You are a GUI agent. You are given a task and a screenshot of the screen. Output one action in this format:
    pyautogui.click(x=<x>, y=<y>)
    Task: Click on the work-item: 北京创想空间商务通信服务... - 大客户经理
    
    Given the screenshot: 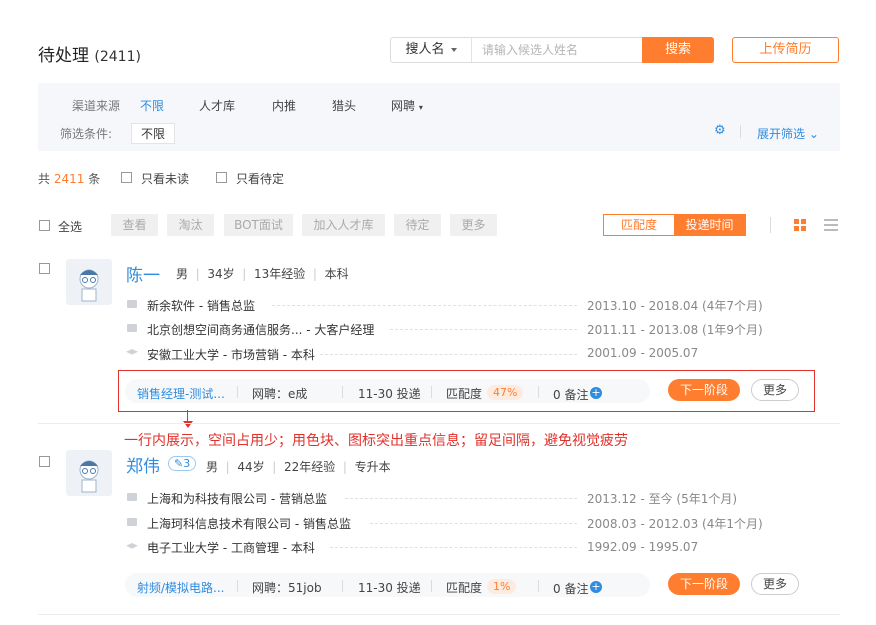 What is the action you would take?
    pyautogui.click(x=261, y=330)
    